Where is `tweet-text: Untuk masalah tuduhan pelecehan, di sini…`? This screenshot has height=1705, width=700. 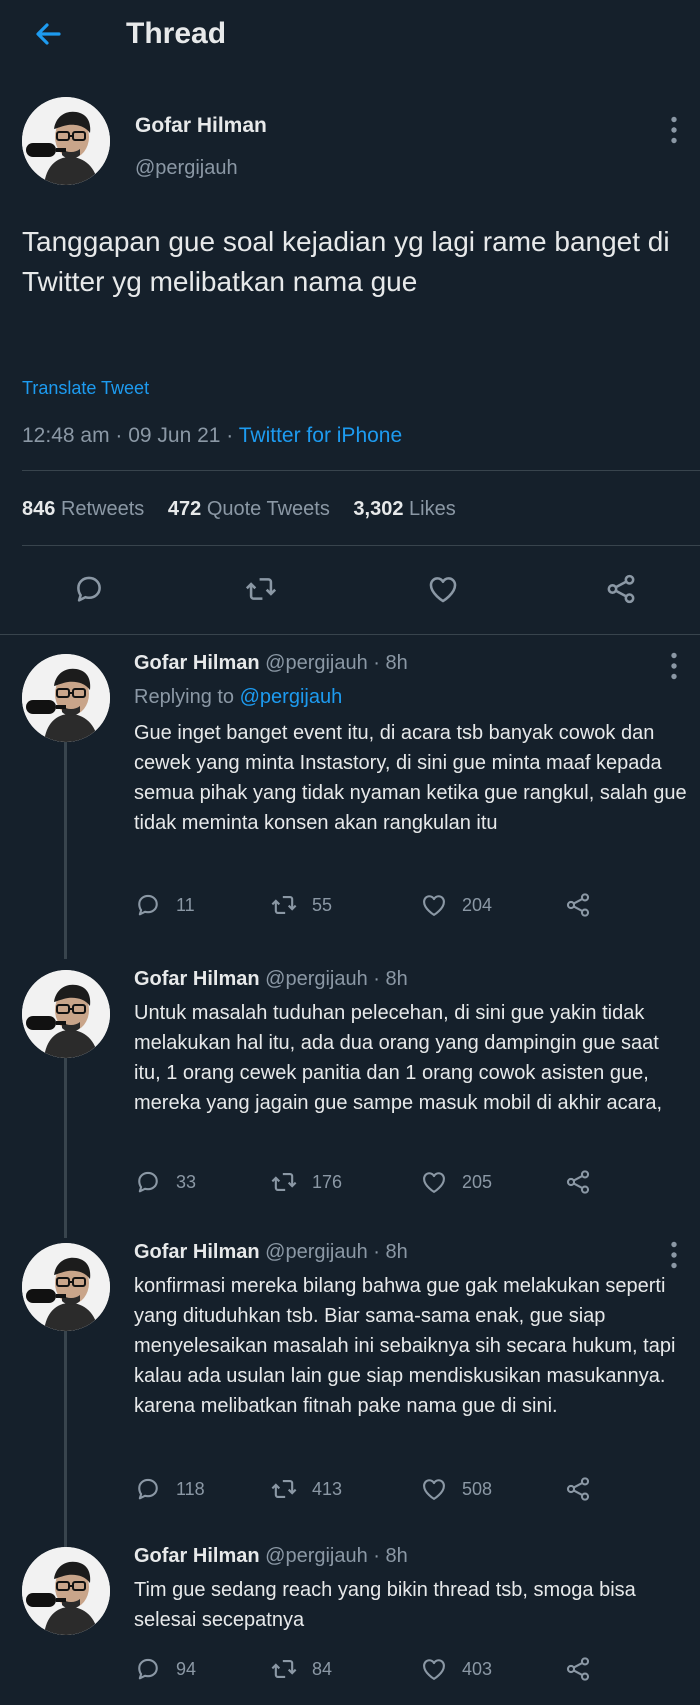
tweet-text: Untuk masalah tuduhan pelecehan, di sini… is located at coordinates (398, 1058).